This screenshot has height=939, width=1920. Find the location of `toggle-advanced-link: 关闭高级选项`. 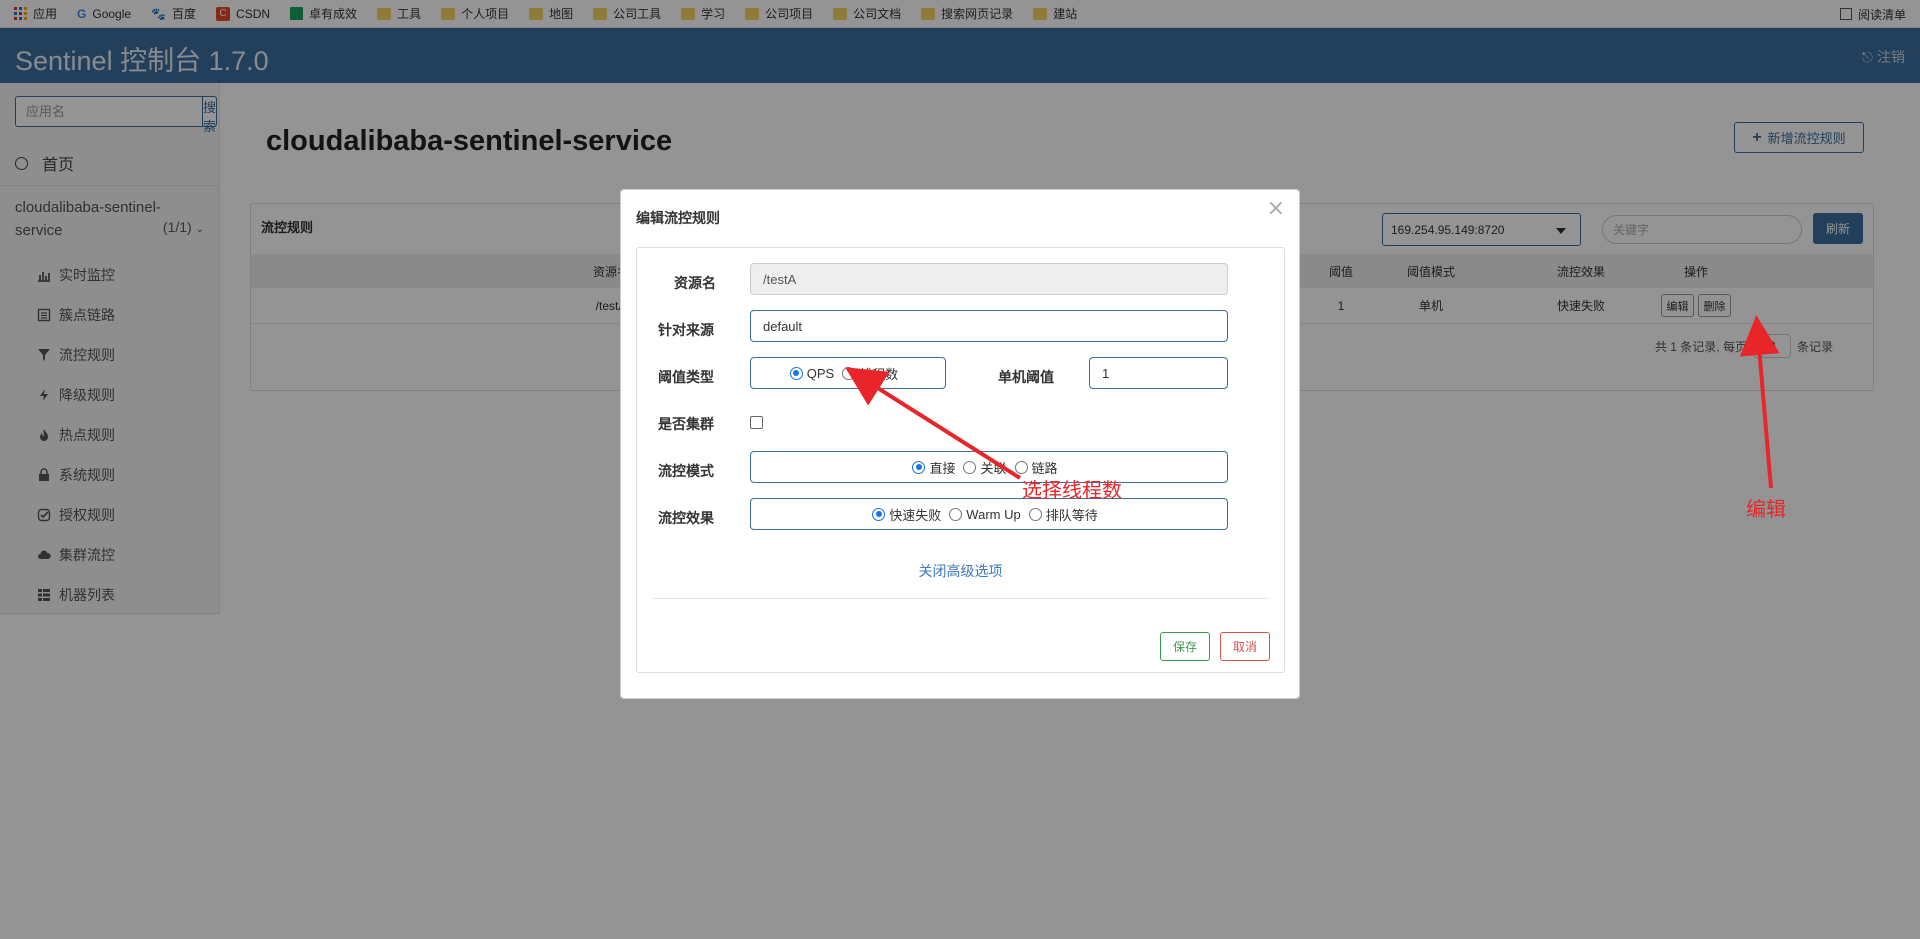

toggle-advanced-link: 关闭高级选项 is located at coordinates (960, 571).